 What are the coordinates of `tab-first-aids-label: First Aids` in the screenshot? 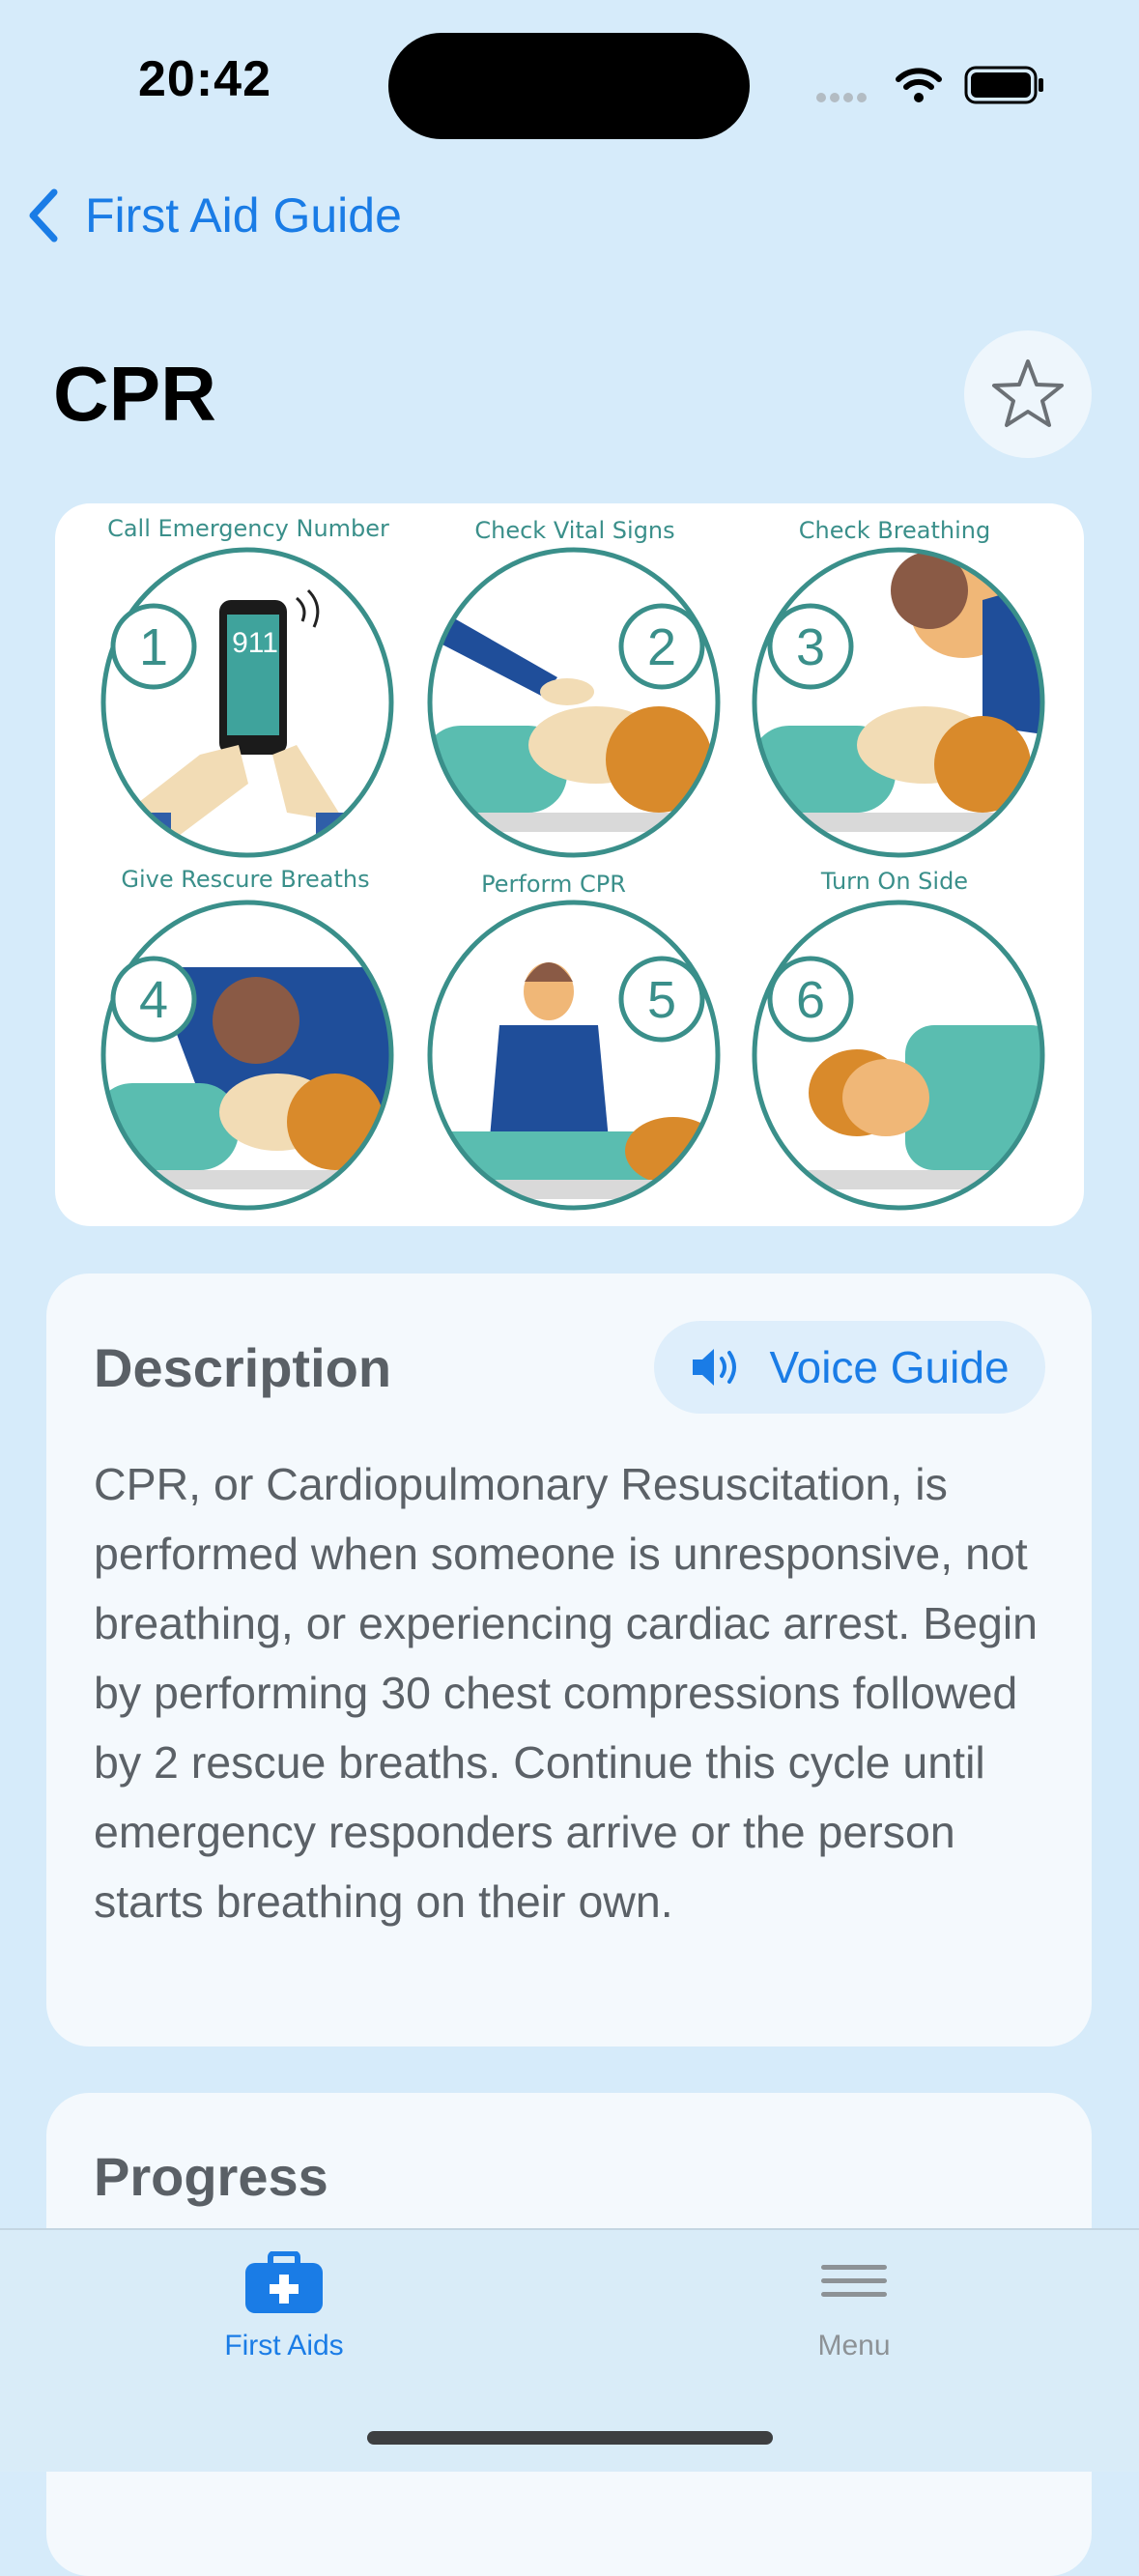 It's located at (284, 2346).